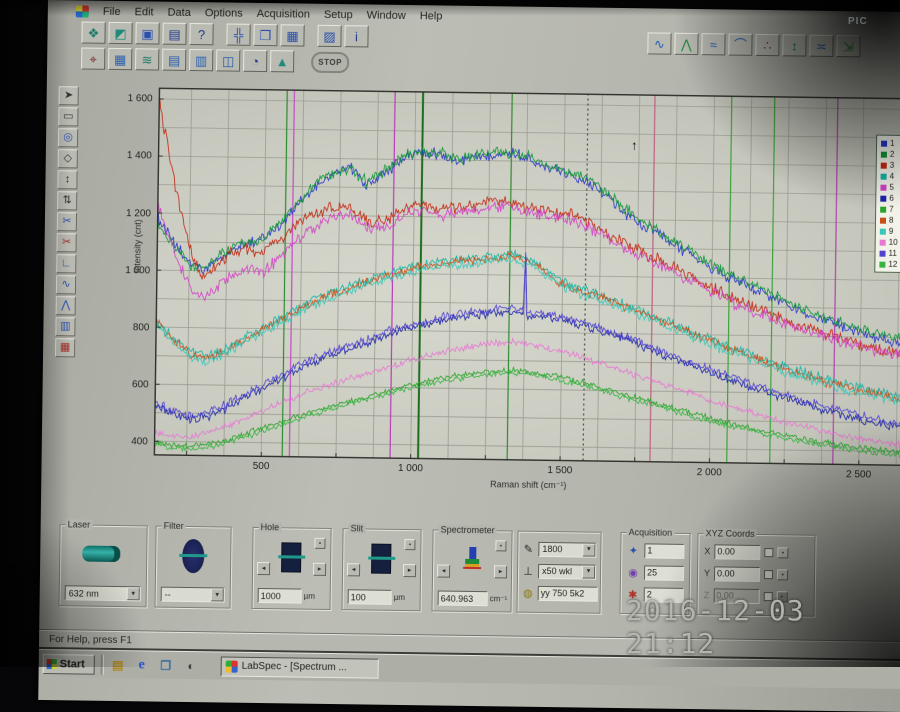 Image resolution: width=900 pixels, height=712 pixels. Describe the element at coordinates (65, 347) in the screenshot. I see `grid-red-icon: ▦` at that location.